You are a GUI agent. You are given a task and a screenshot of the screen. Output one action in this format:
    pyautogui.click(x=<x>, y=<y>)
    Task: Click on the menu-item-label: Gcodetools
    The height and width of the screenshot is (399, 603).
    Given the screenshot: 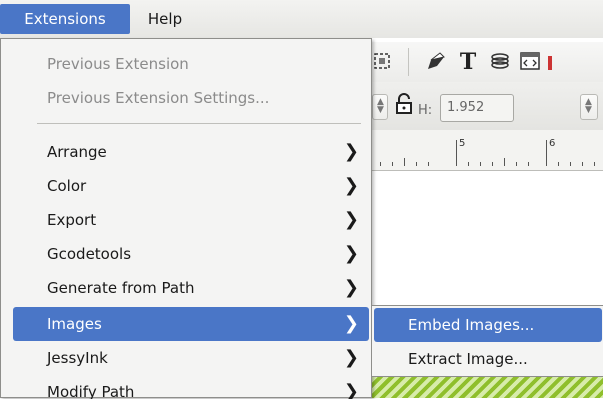 What is the action you would take?
    pyautogui.click(x=89, y=254)
    